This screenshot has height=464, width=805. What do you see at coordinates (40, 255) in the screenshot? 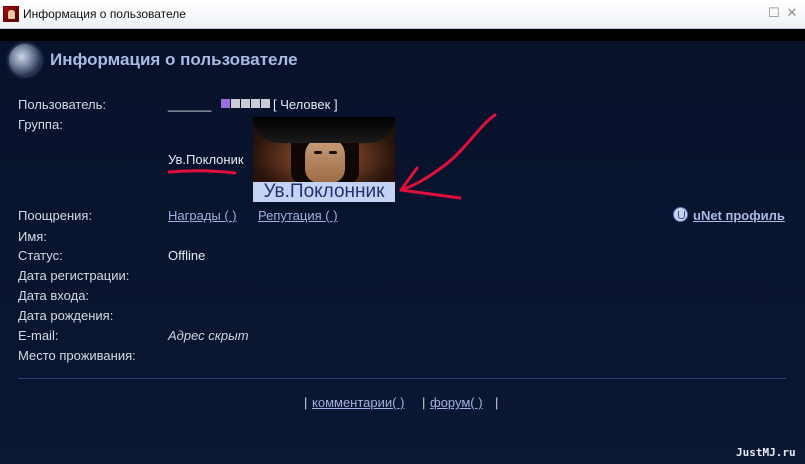
I see `status-label: Статус:` at bounding box center [40, 255].